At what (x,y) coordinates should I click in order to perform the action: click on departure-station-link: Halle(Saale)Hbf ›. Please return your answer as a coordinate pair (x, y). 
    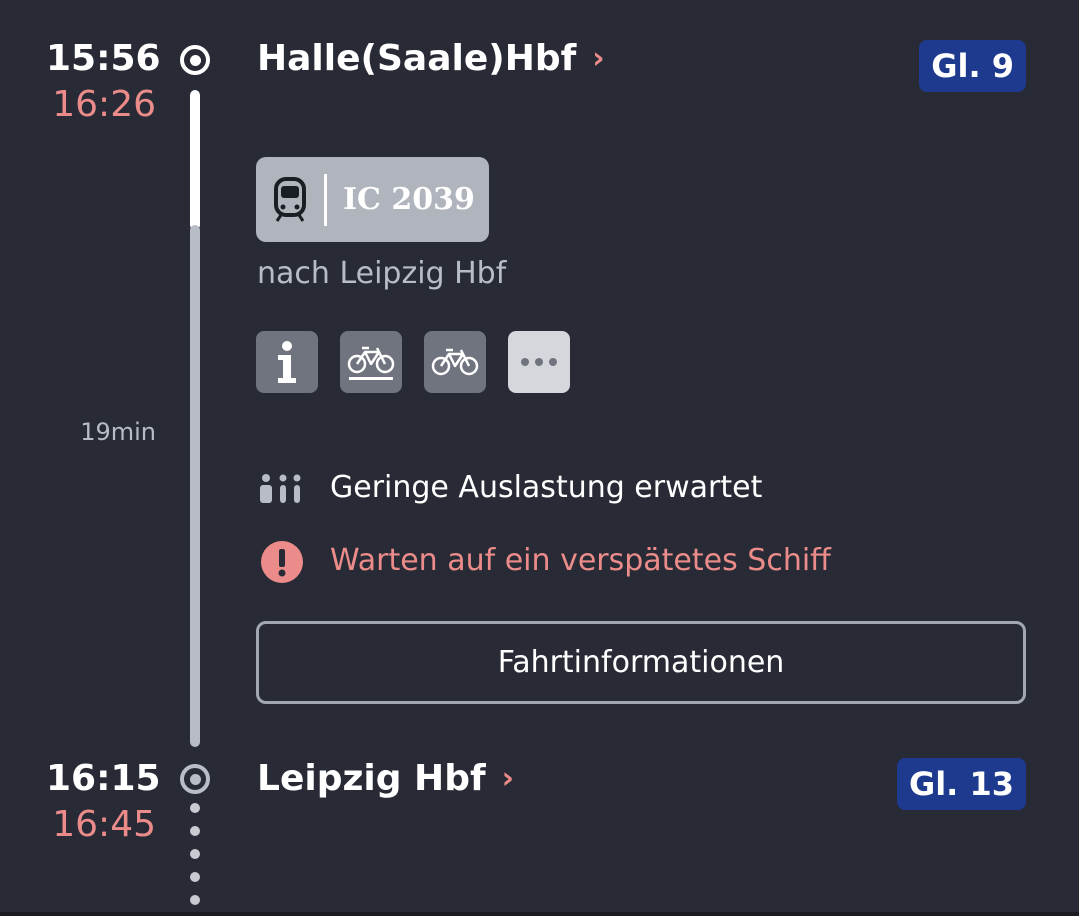
    Looking at the image, I should click on (431, 58).